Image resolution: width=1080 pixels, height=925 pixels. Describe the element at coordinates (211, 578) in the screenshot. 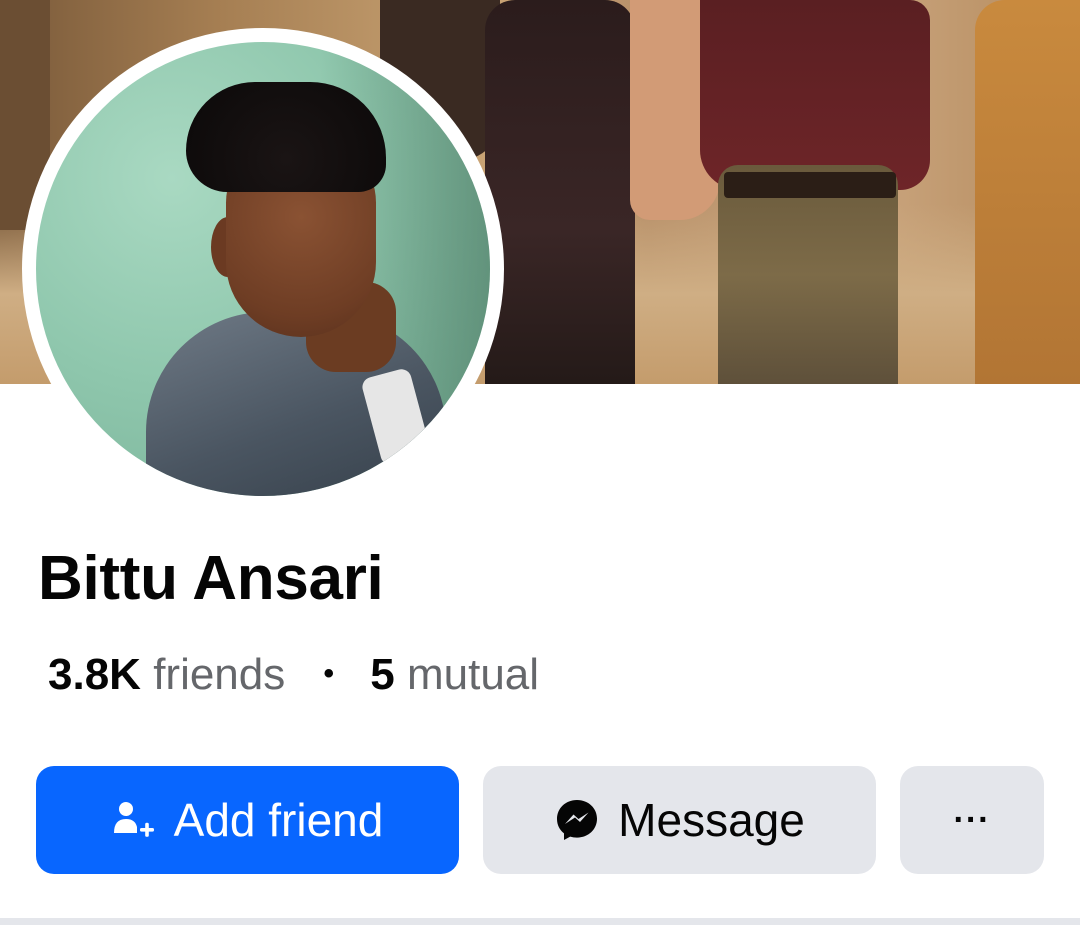

I see `profile-name: Bittu Ansari` at that location.